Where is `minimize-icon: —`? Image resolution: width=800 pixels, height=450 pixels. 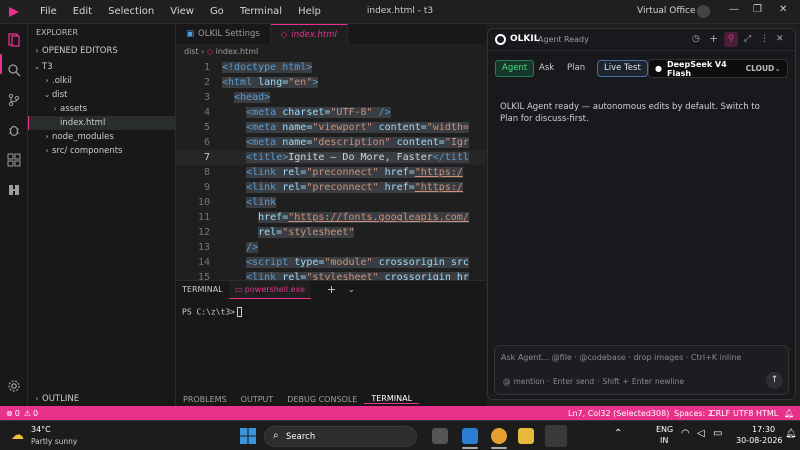 minimize-icon: — is located at coordinates (734, 9).